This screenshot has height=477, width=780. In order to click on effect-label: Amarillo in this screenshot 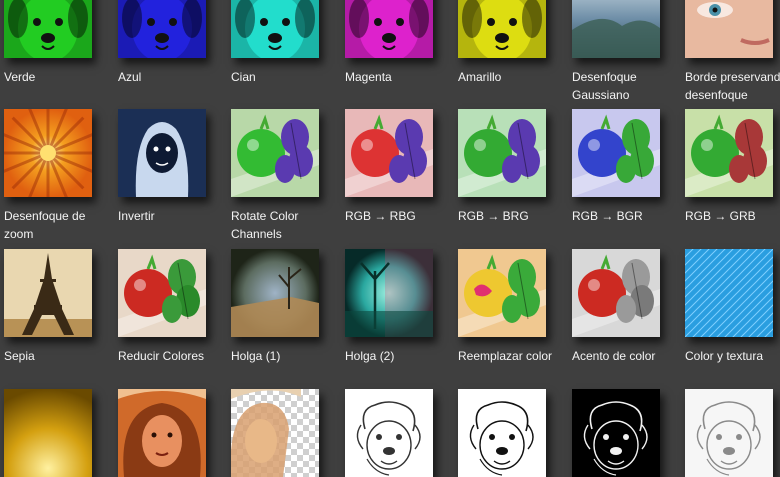, I will do `click(510, 77)`.